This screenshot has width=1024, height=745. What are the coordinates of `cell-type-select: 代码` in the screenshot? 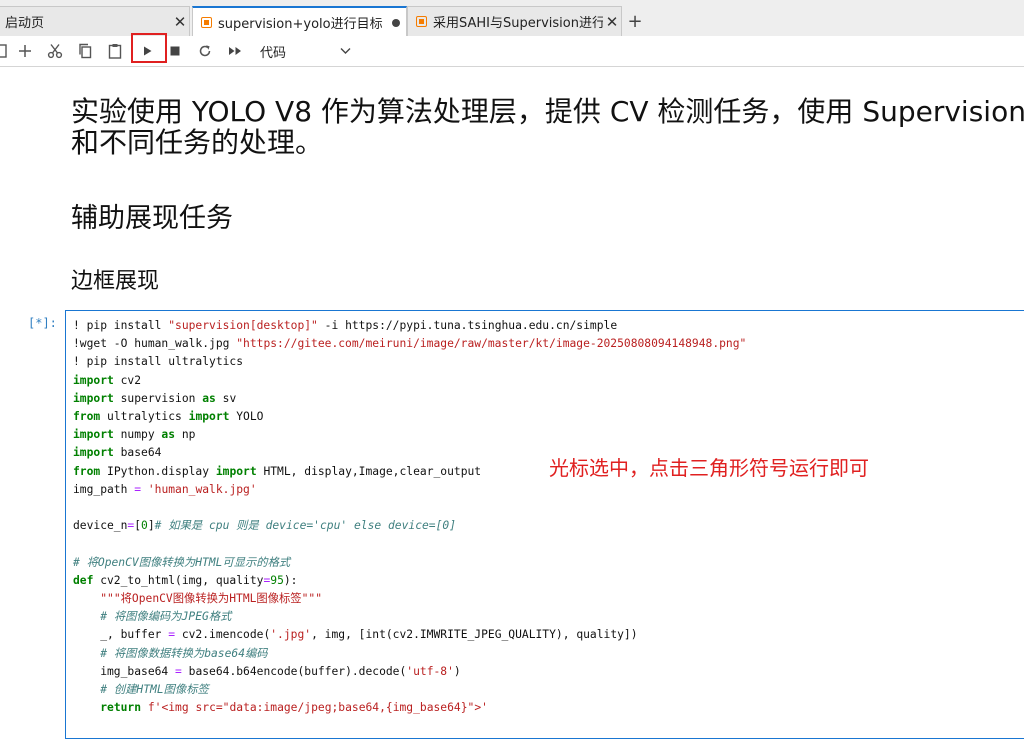 It's located at (303, 51).